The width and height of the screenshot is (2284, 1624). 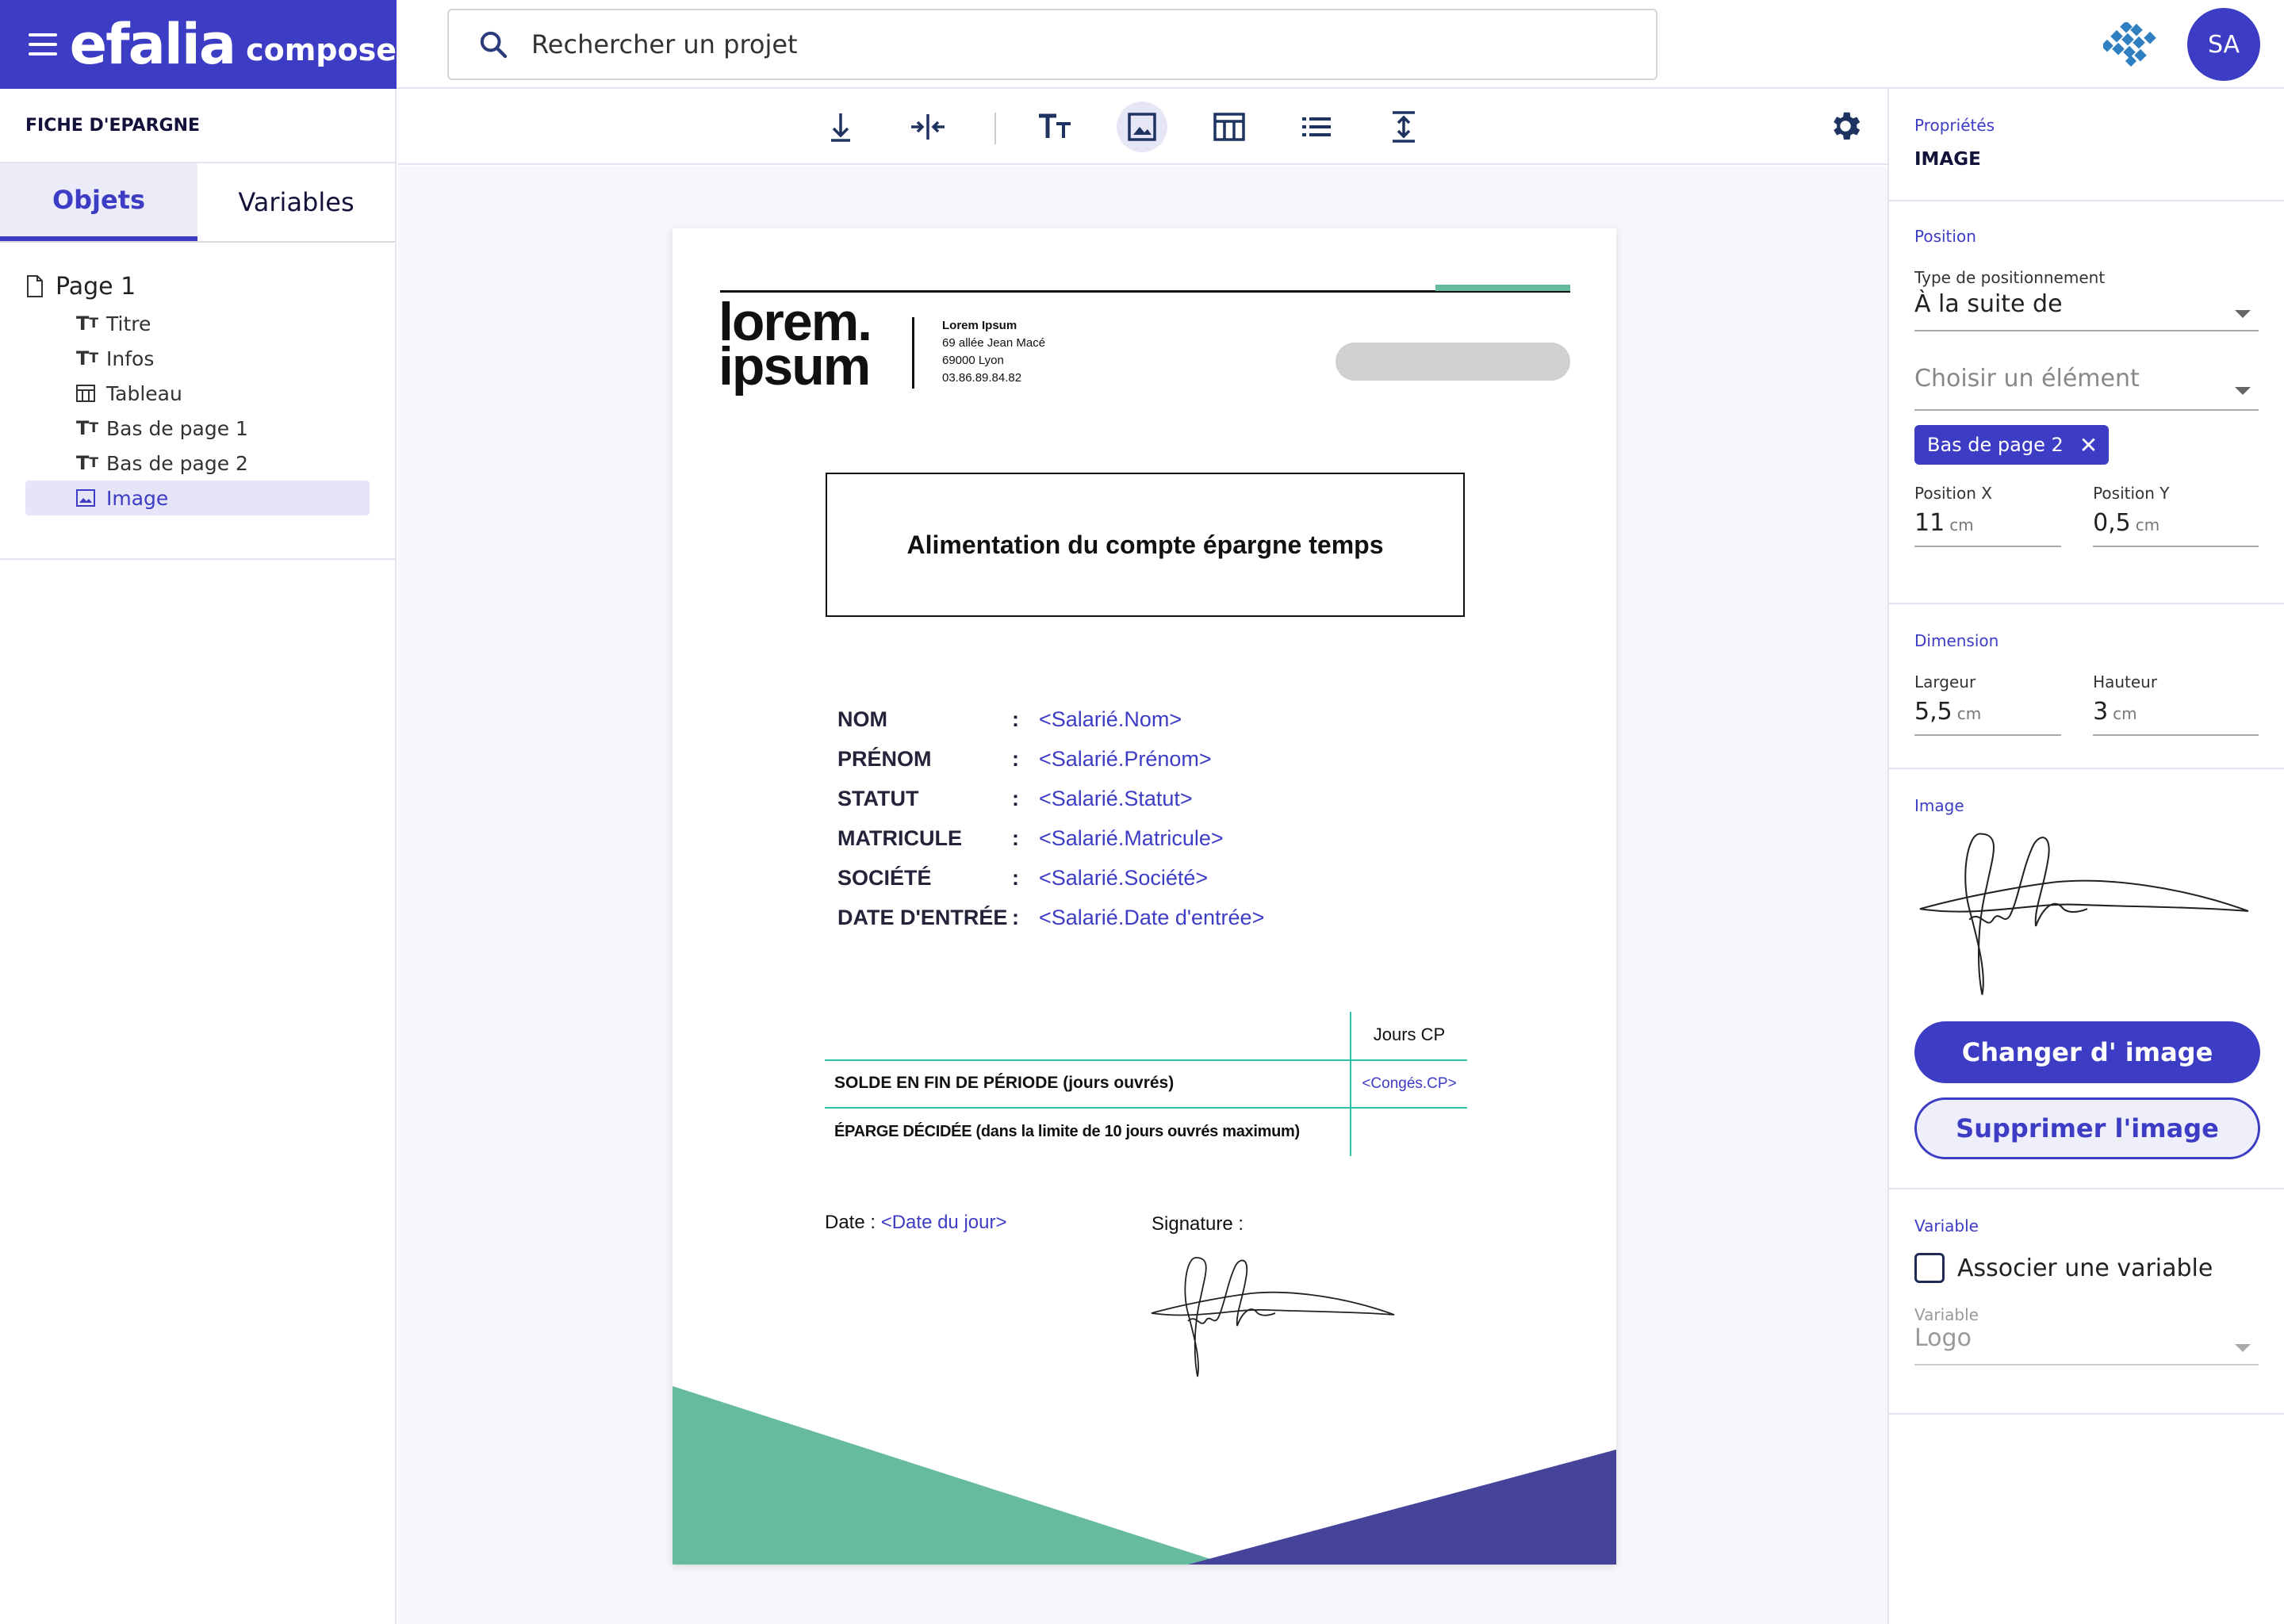 I want to click on height-value: 3, so click(x=2101, y=712).